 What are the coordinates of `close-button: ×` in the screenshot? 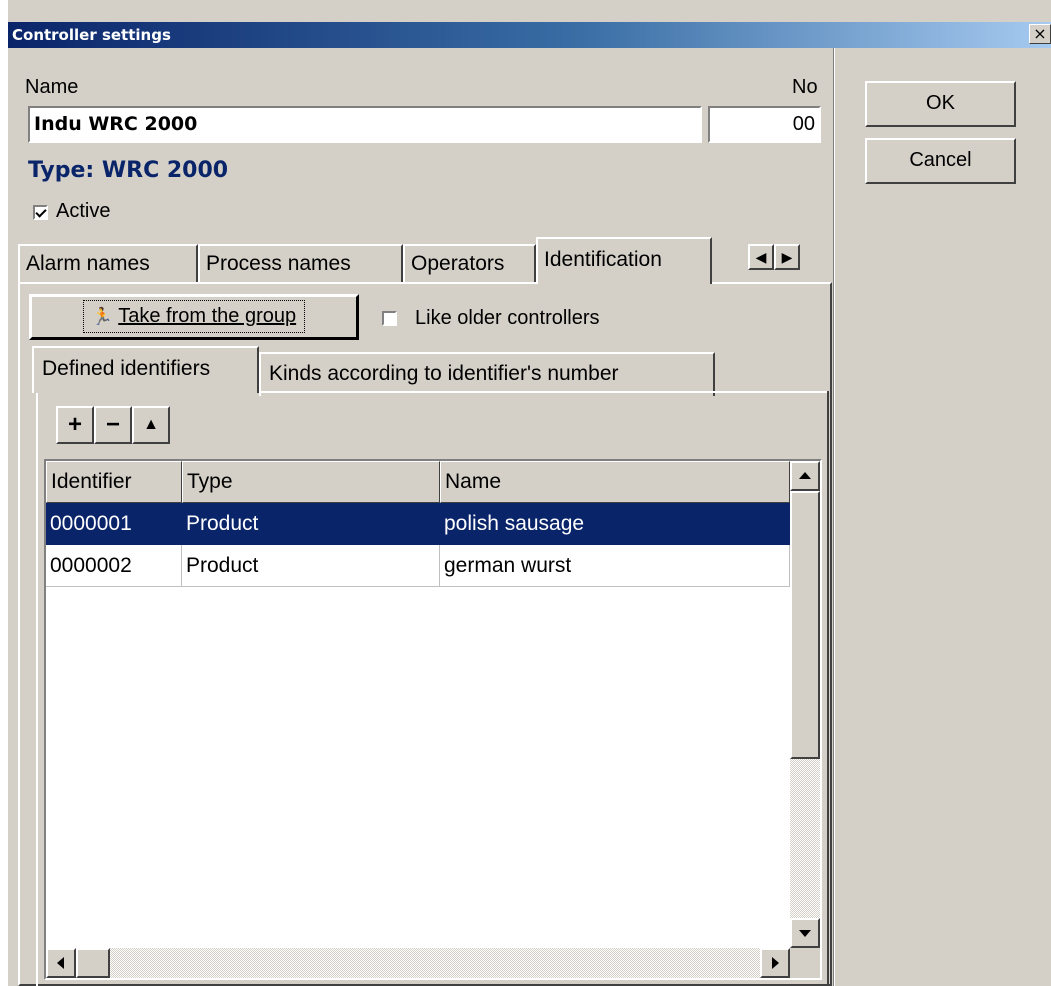 It's located at (1040, 34).